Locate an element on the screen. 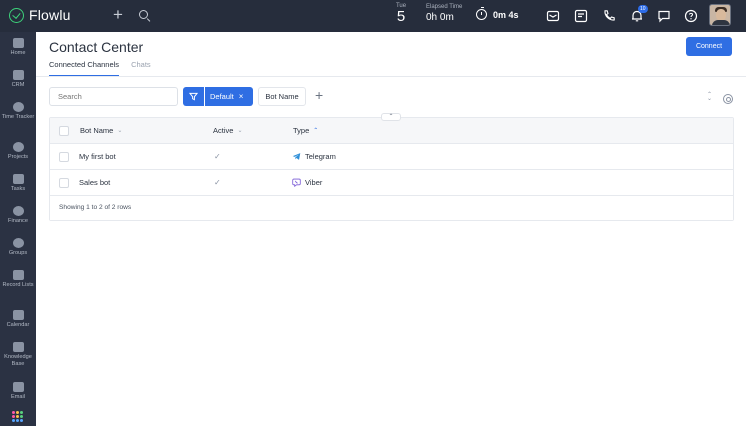 The width and height of the screenshot is (746, 426). apps-grid-icon is located at coordinates (17, 416).